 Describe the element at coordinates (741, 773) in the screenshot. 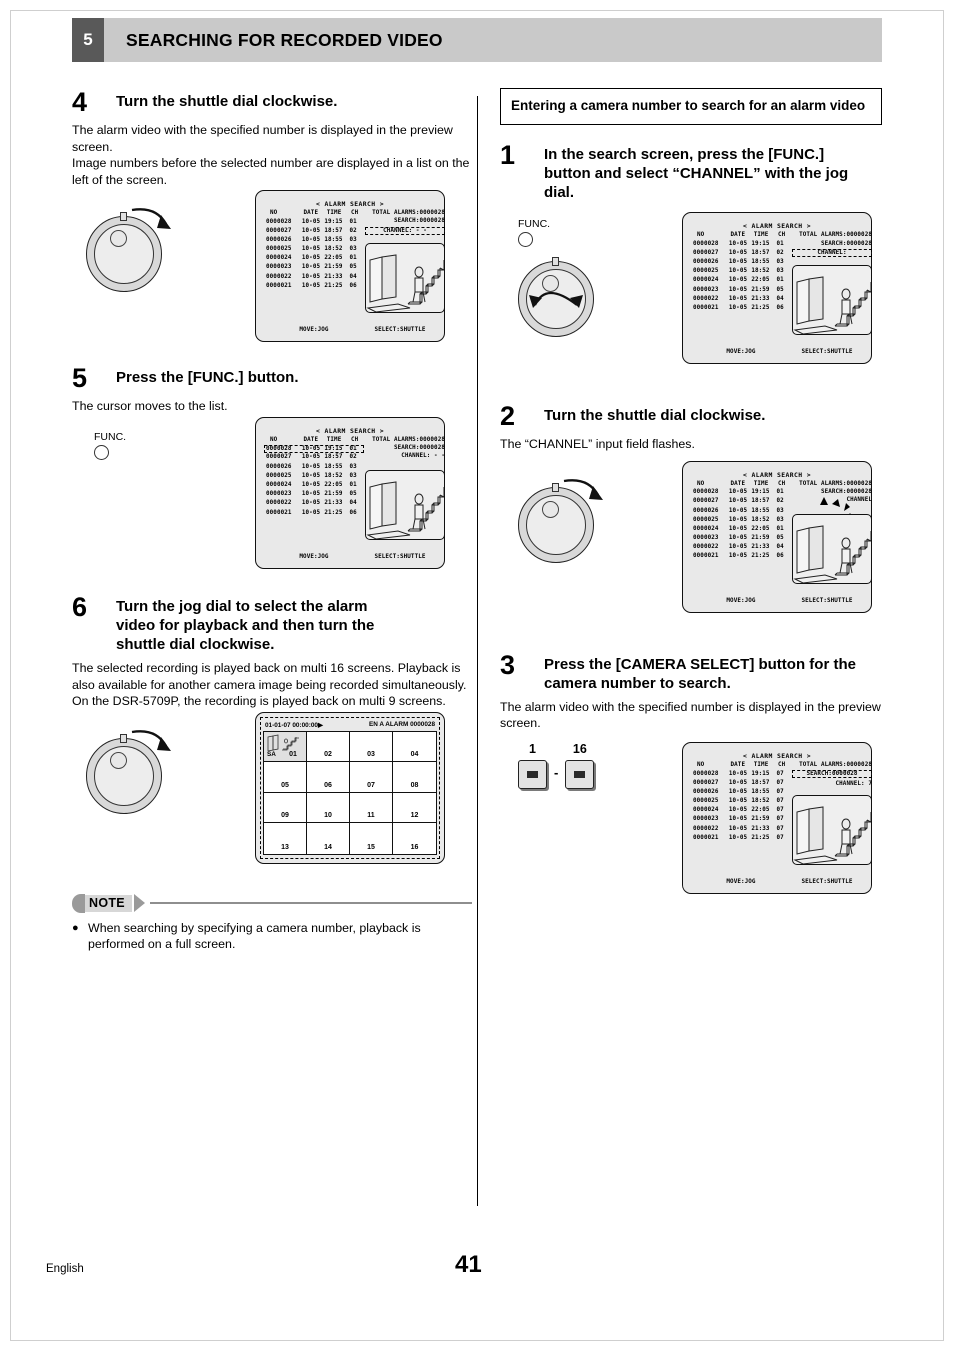

I see `osd-list-row: 0000028 10-05 19:15 07` at that location.